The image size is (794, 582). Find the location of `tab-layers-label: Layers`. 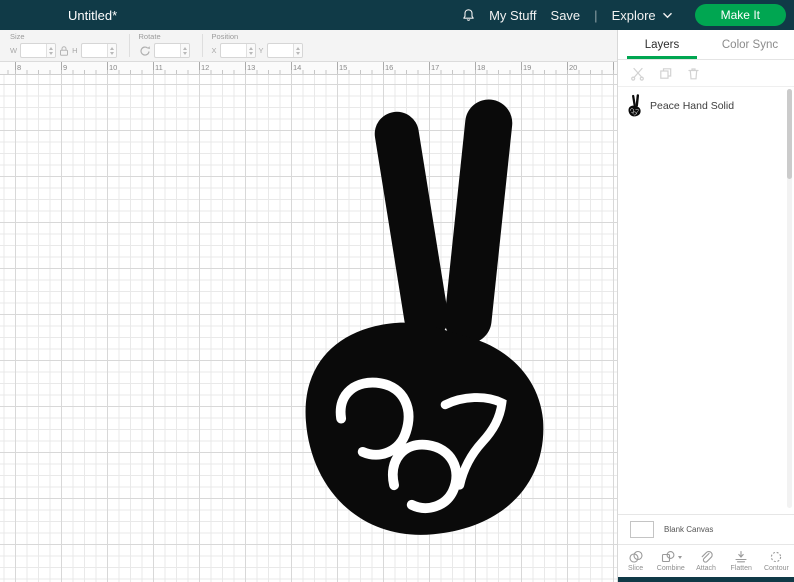

tab-layers-label: Layers is located at coordinates (662, 44).